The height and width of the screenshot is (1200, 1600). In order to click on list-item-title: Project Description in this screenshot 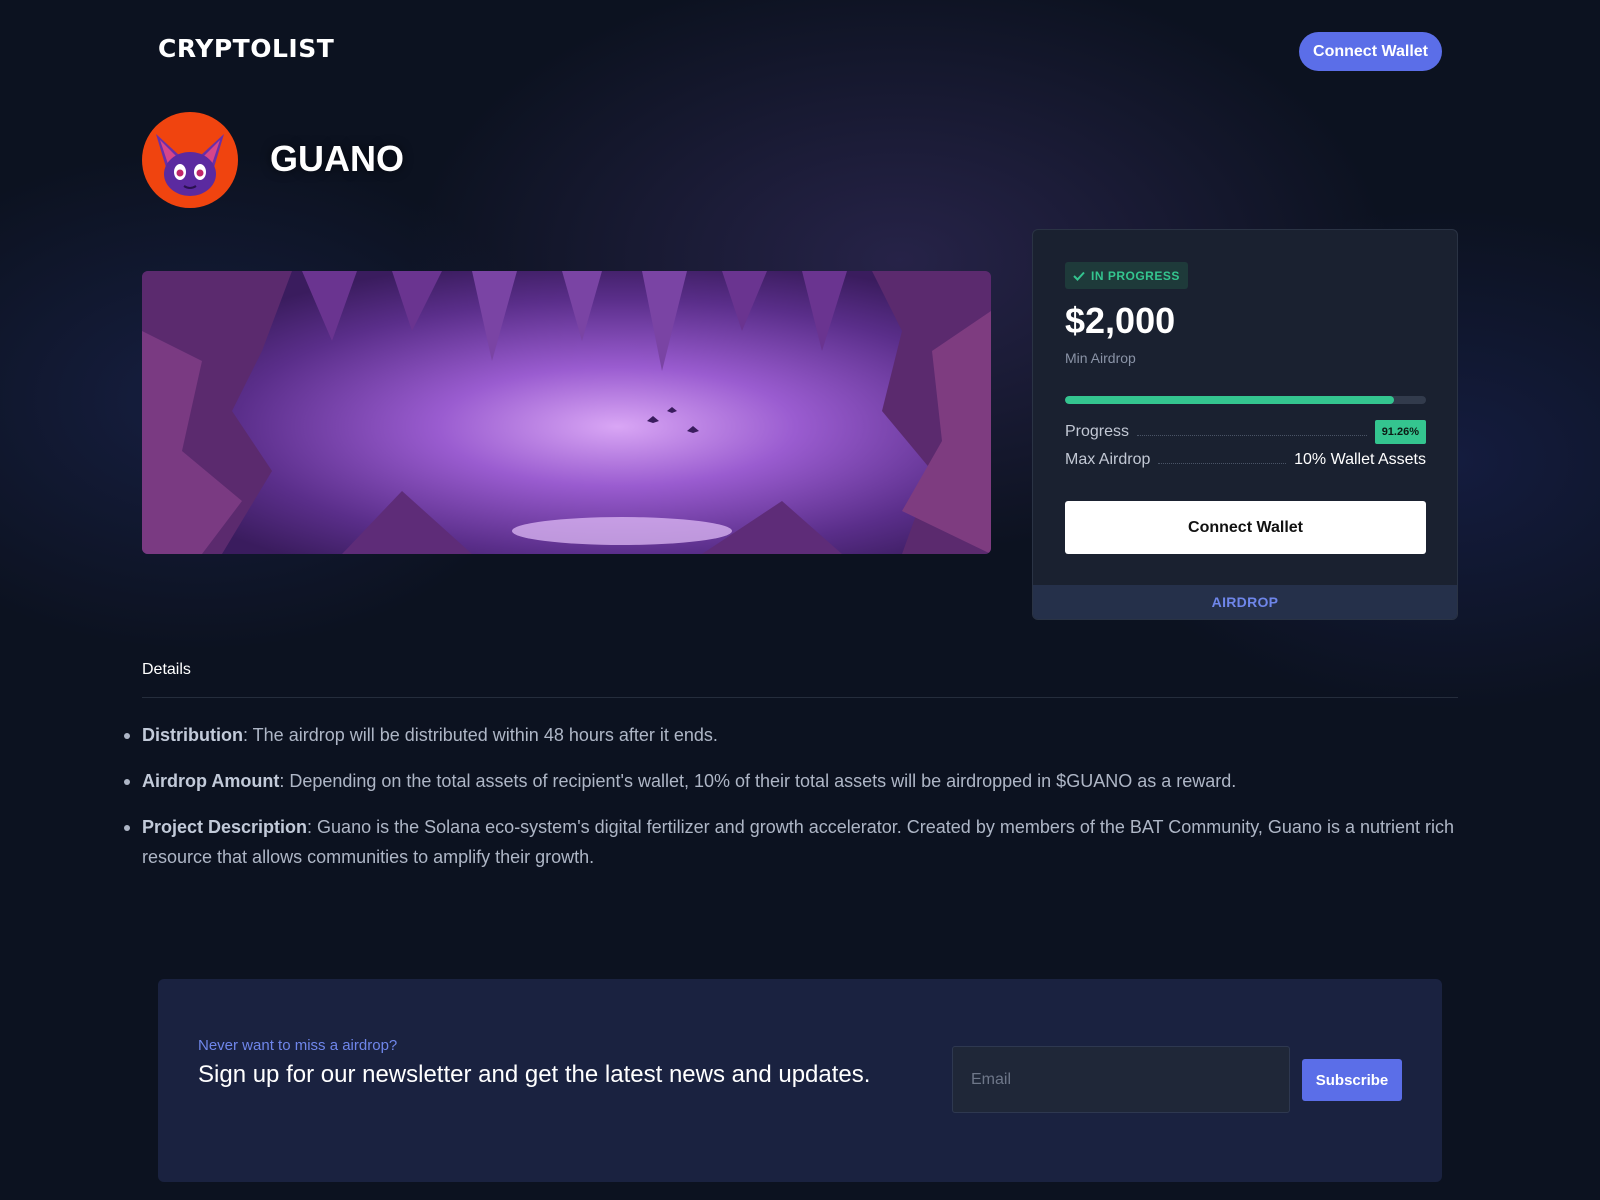, I will do `click(225, 827)`.